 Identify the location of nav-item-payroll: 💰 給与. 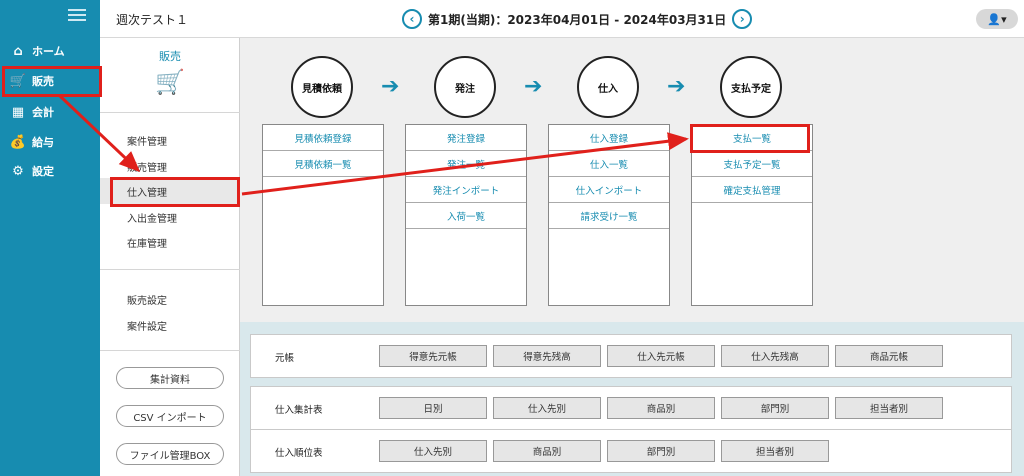
(50, 142).